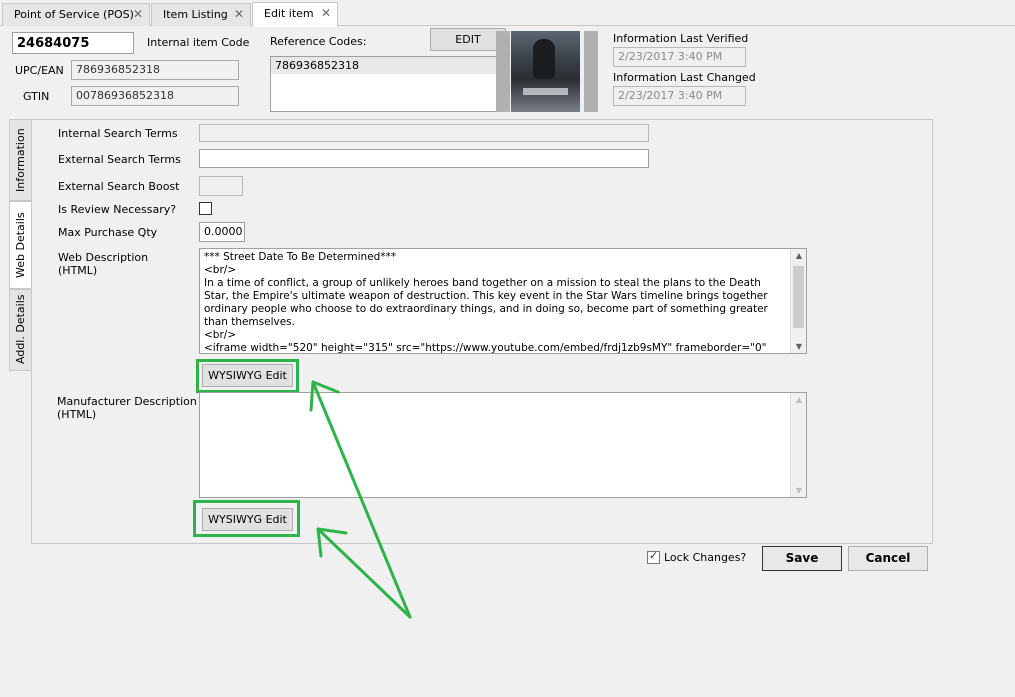 The height and width of the screenshot is (697, 1015). What do you see at coordinates (78, 270) in the screenshot?
I see `web-description-sublabel: (HTML)` at bounding box center [78, 270].